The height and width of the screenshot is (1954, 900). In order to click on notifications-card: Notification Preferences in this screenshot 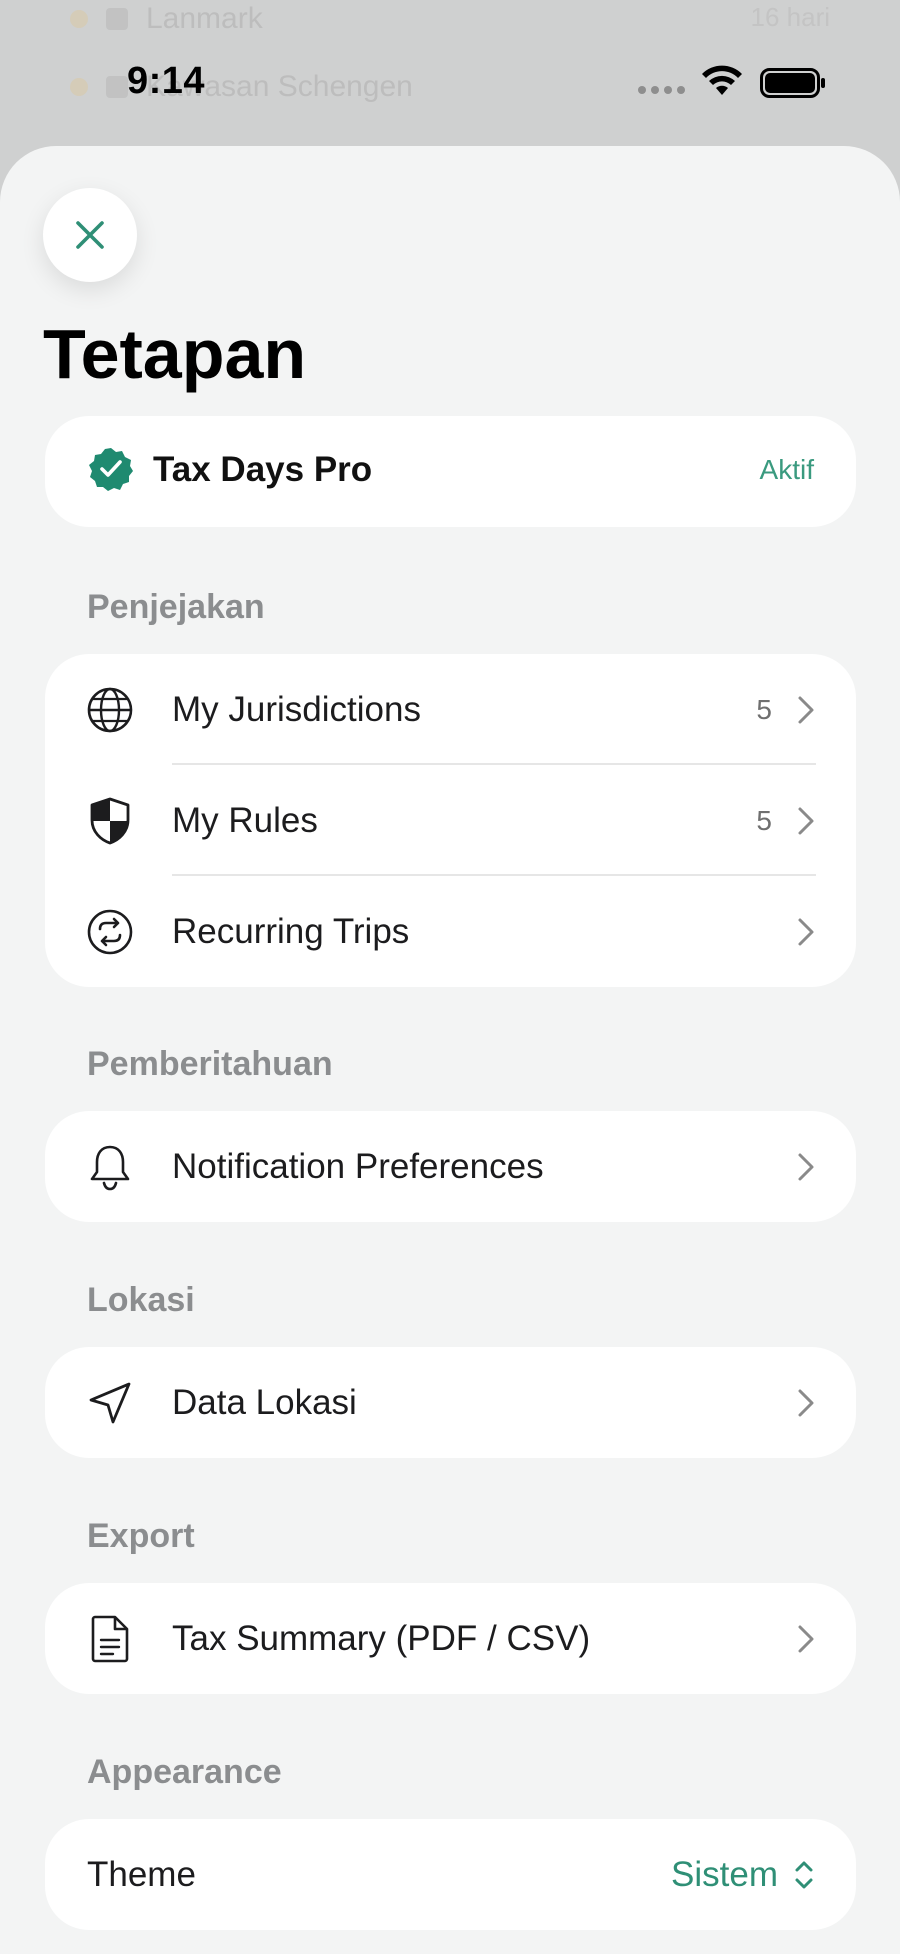, I will do `click(450, 1166)`.